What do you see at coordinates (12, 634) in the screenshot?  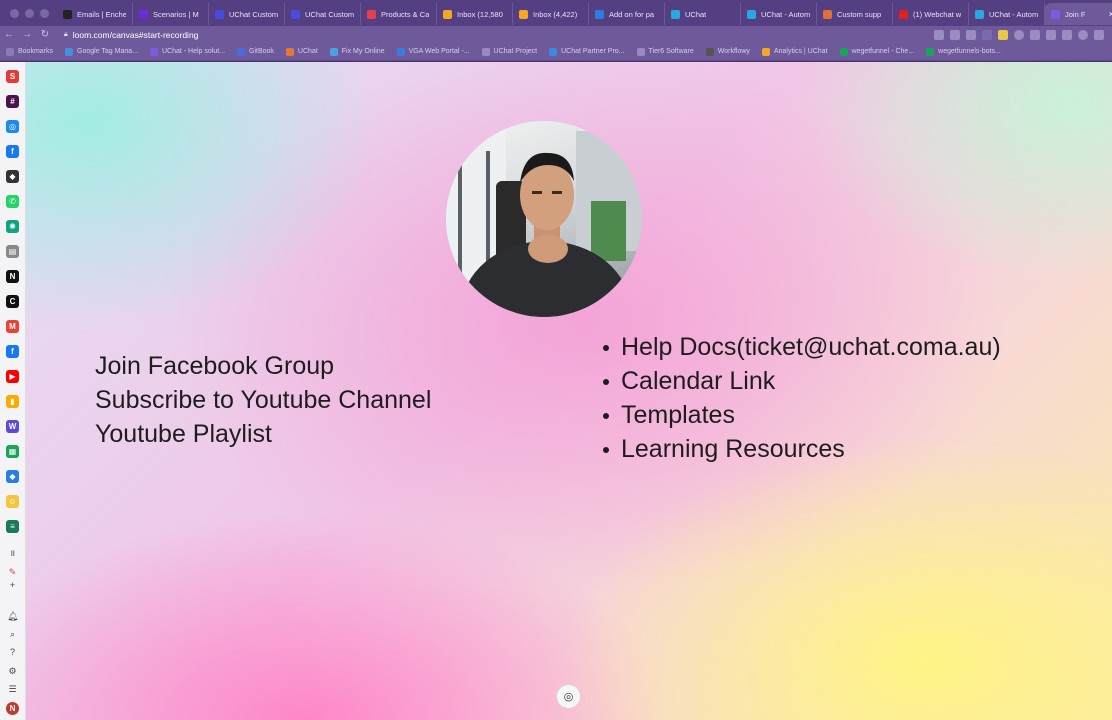 I see `search-icon: ⌕` at bounding box center [12, 634].